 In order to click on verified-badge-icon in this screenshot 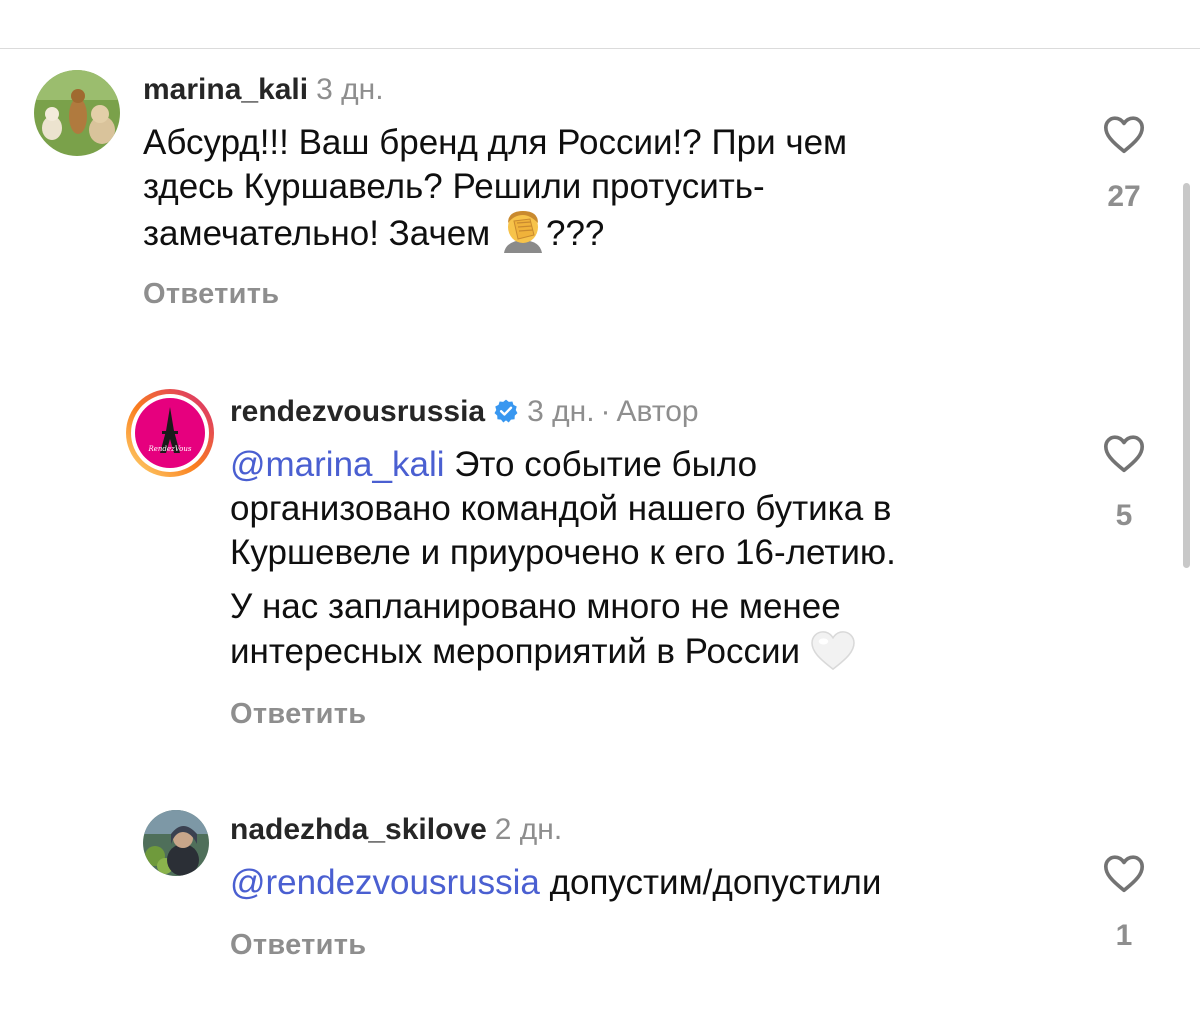, I will do `click(506, 415)`.